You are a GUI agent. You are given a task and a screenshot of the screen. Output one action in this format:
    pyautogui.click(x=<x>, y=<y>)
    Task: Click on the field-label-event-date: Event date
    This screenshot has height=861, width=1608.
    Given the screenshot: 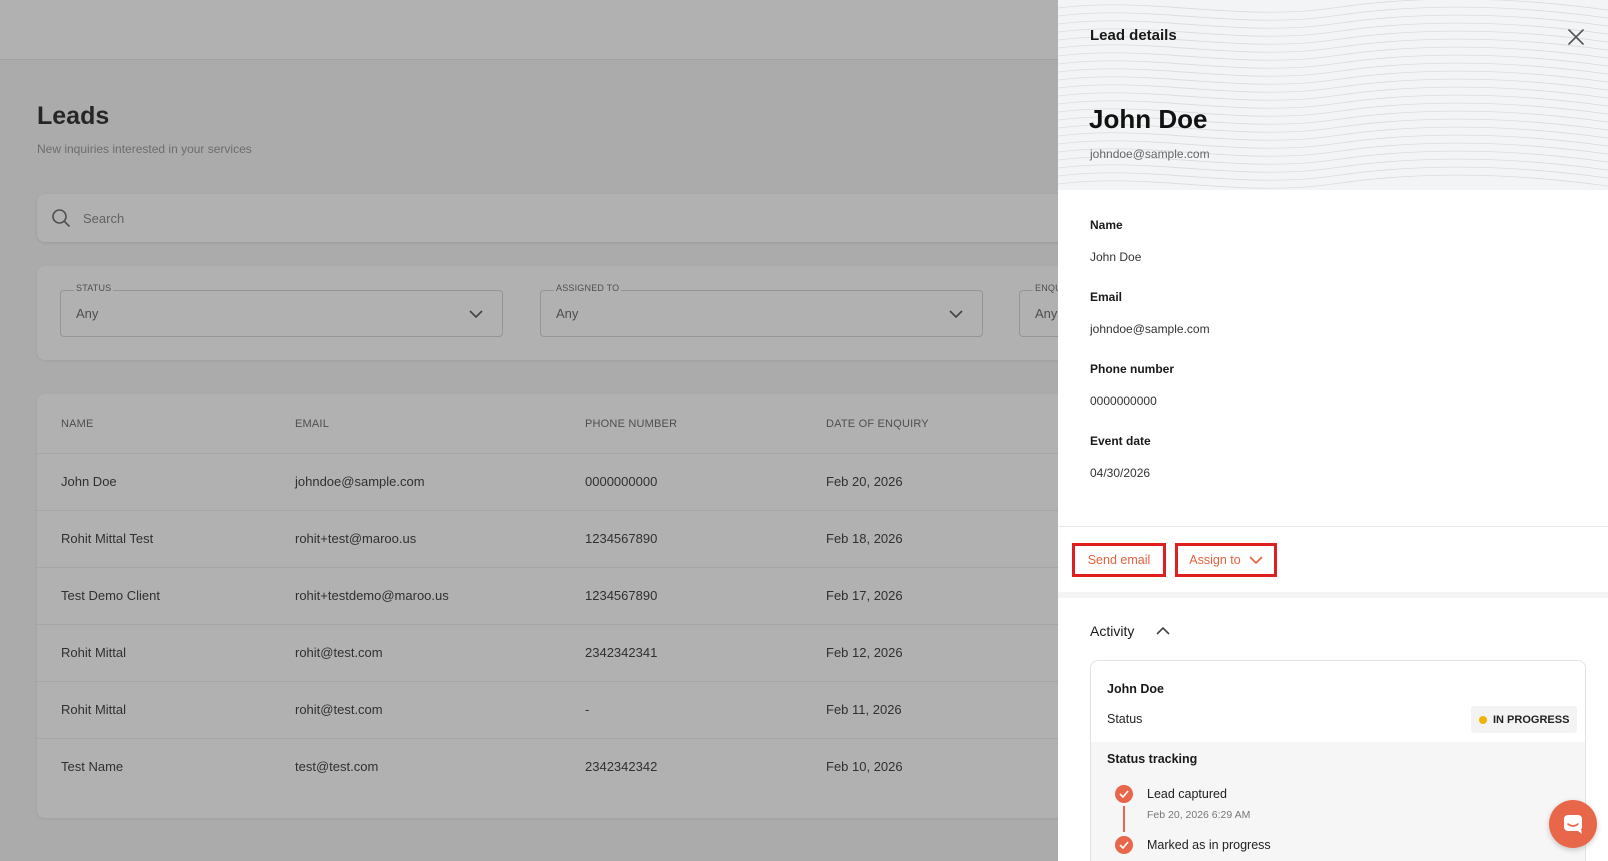 What is the action you would take?
    pyautogui.click(x=1120, y=441)
    